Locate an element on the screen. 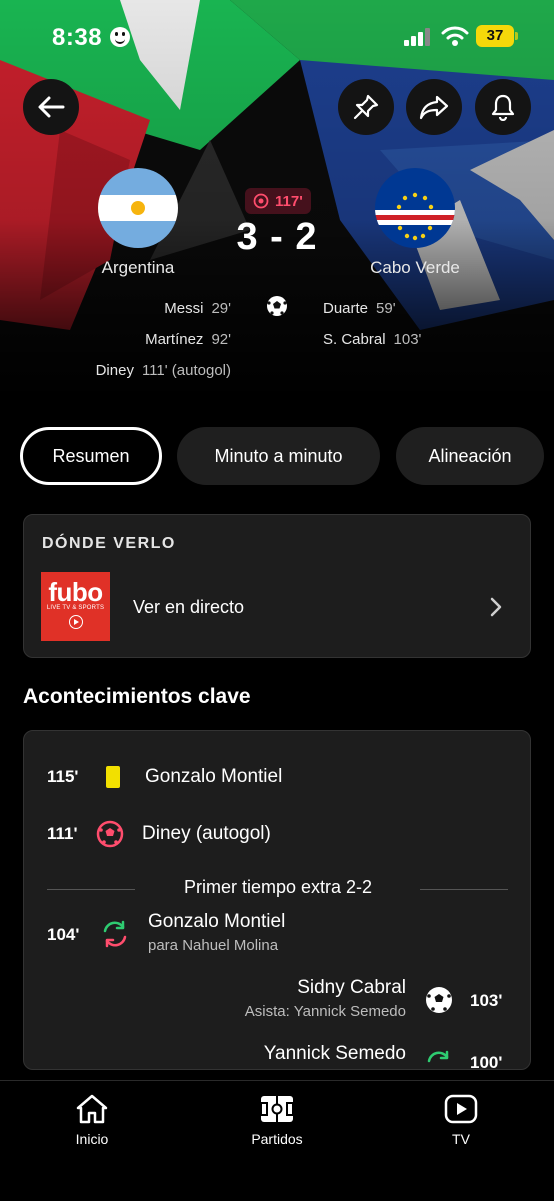 This screenshot has height=1201, width=554. nav-matches: Partidos is located at coordinates (277, 1120).